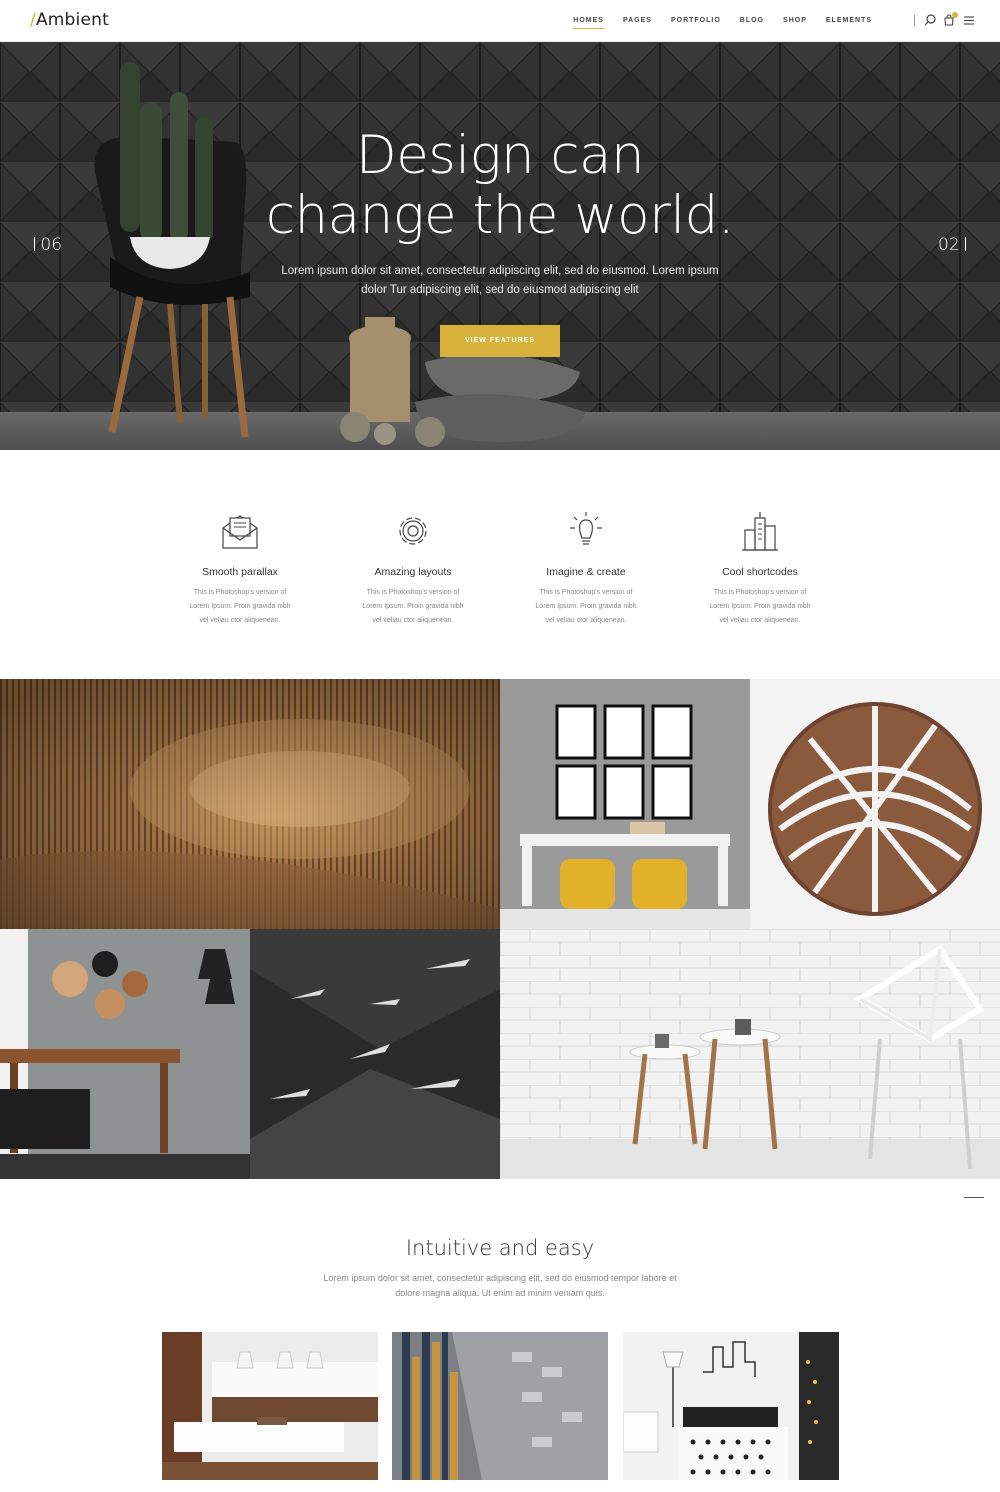  I want to click on buildings-icon, so click(760, 531).